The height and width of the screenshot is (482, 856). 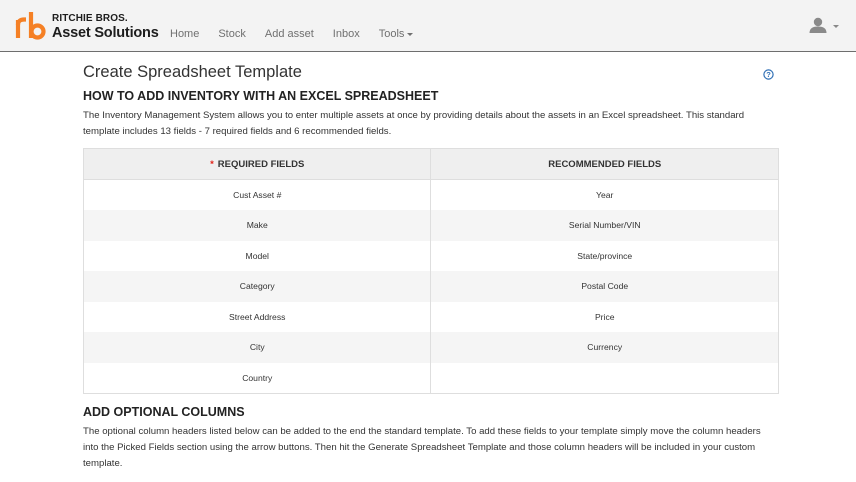 What do you see at coordinates (257, 377) in the screenshot?
I see `required-field-cell: Country` at bounding box center [257, 377].